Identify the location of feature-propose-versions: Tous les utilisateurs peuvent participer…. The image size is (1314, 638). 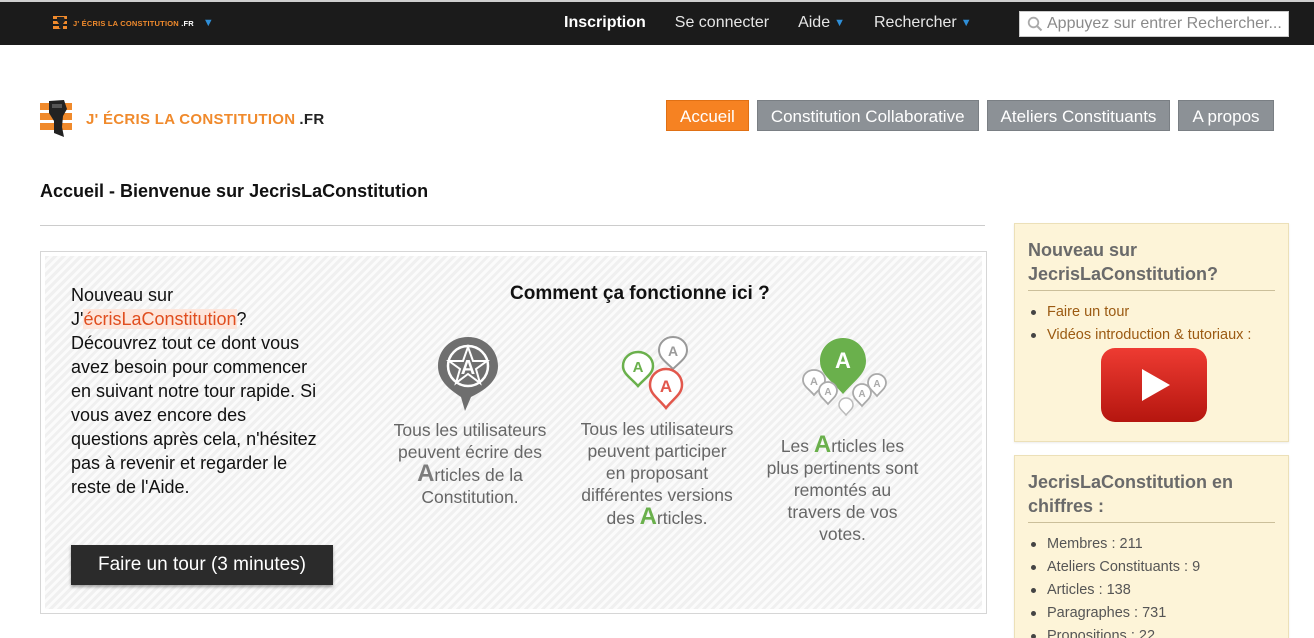
(657, 474).